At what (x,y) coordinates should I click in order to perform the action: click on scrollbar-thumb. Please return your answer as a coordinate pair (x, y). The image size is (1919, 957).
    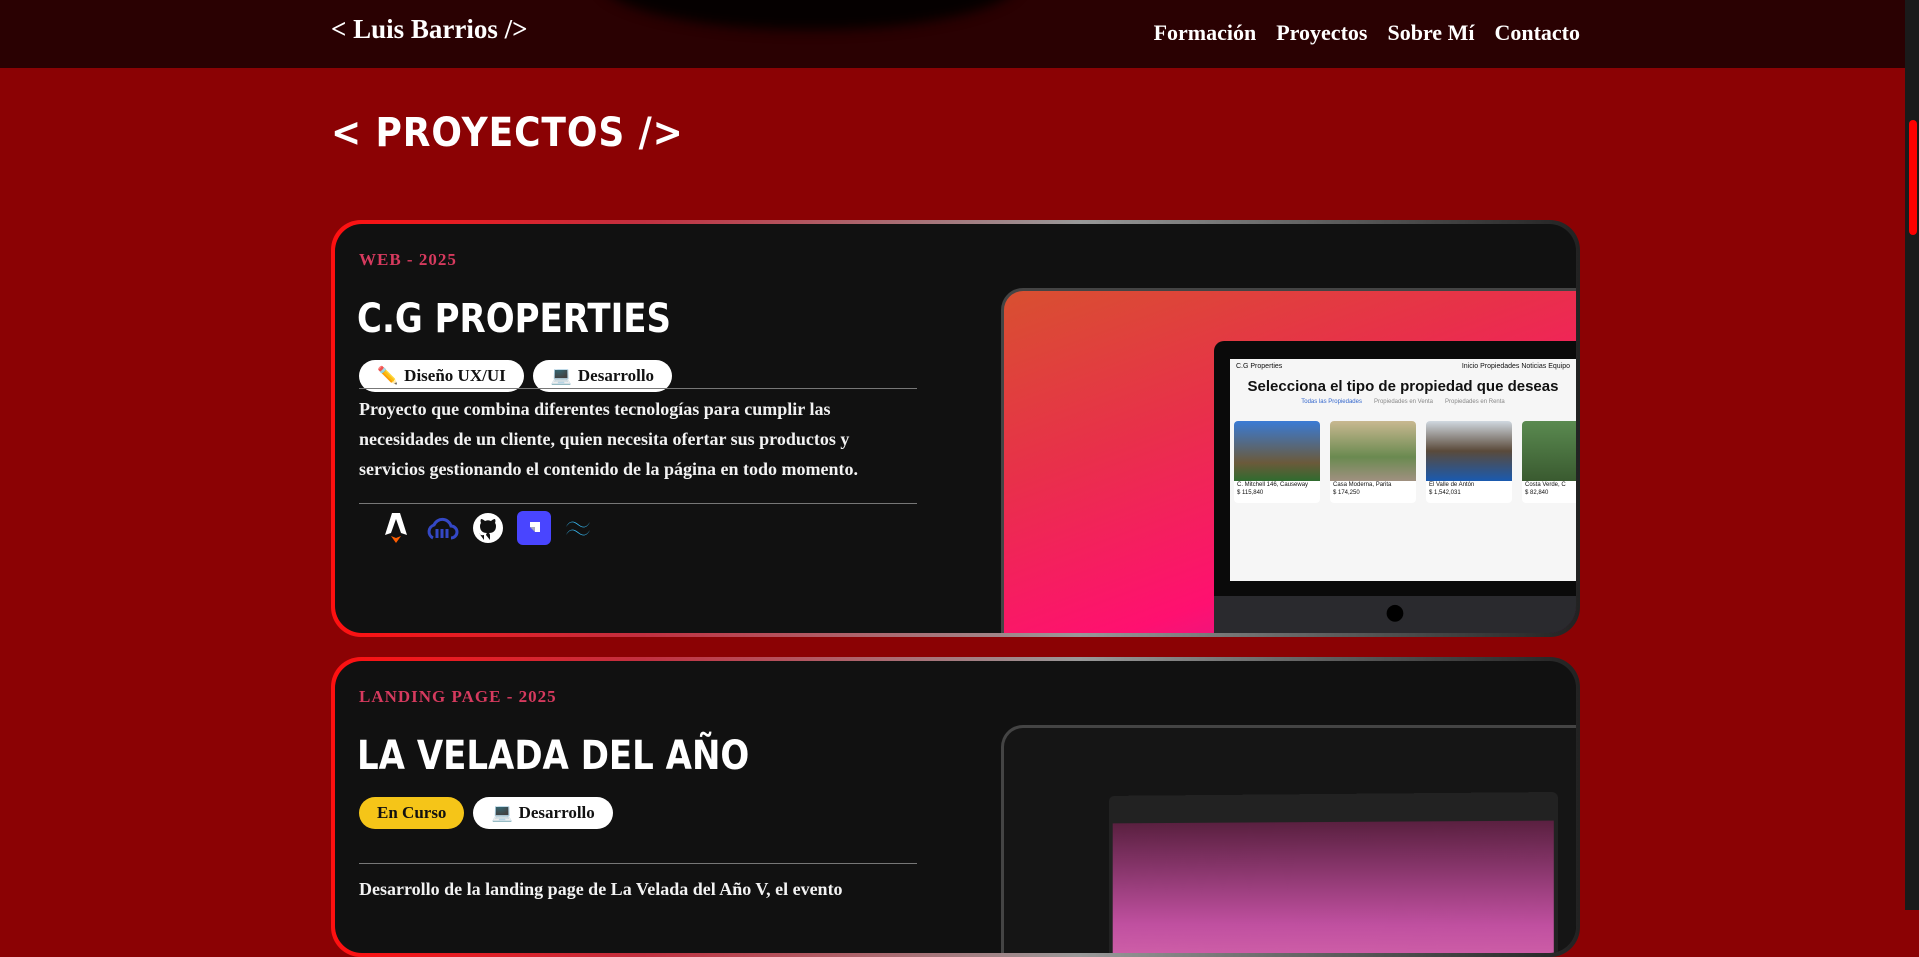
    Looking at the image, I should click on (1913, 177).